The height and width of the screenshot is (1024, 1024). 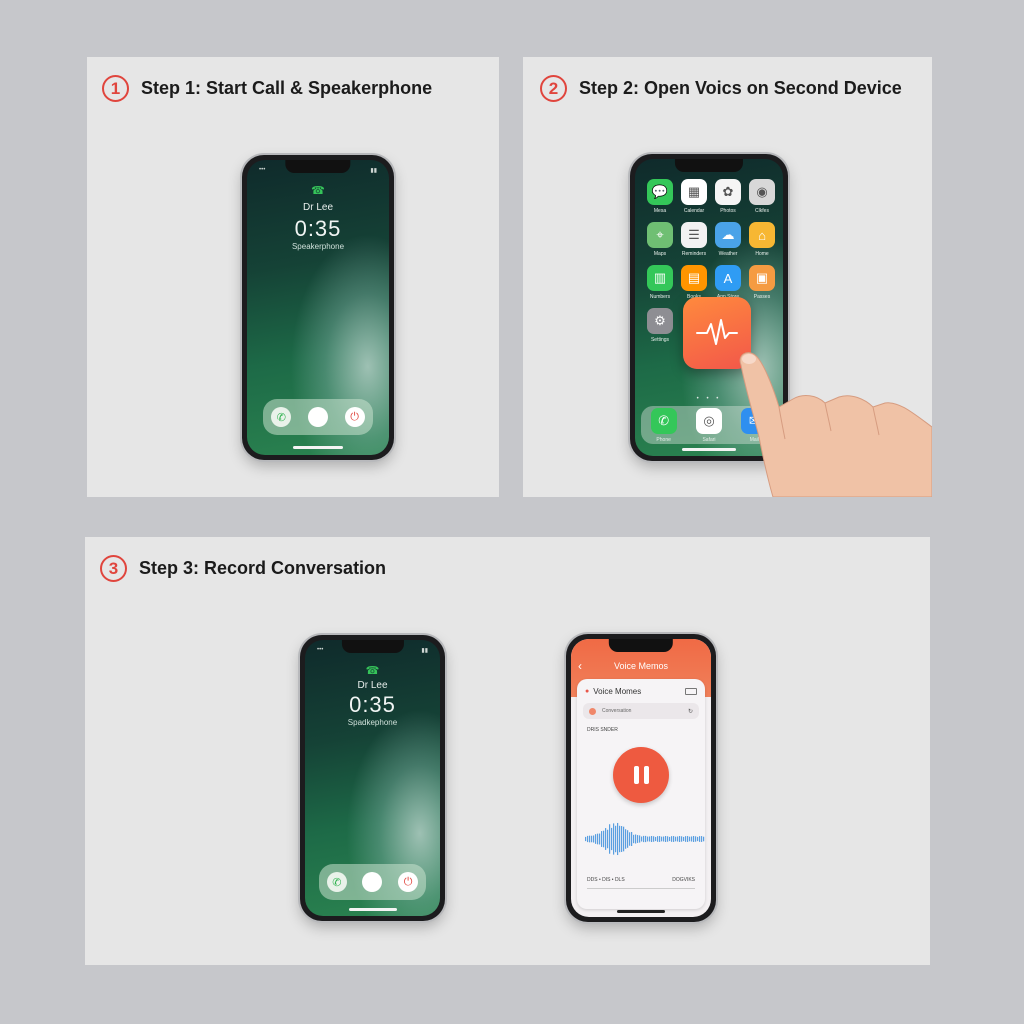 I want to click on home_screen.apps-app: ⌂ Home, so click(x=762, y=239).